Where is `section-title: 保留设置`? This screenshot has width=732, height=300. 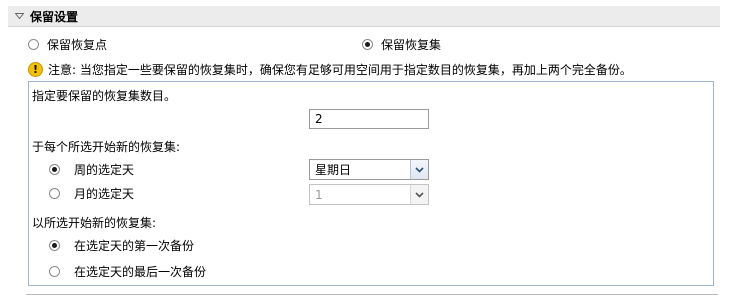
section-title: 保留设置 is located at coordinates (54, 16).